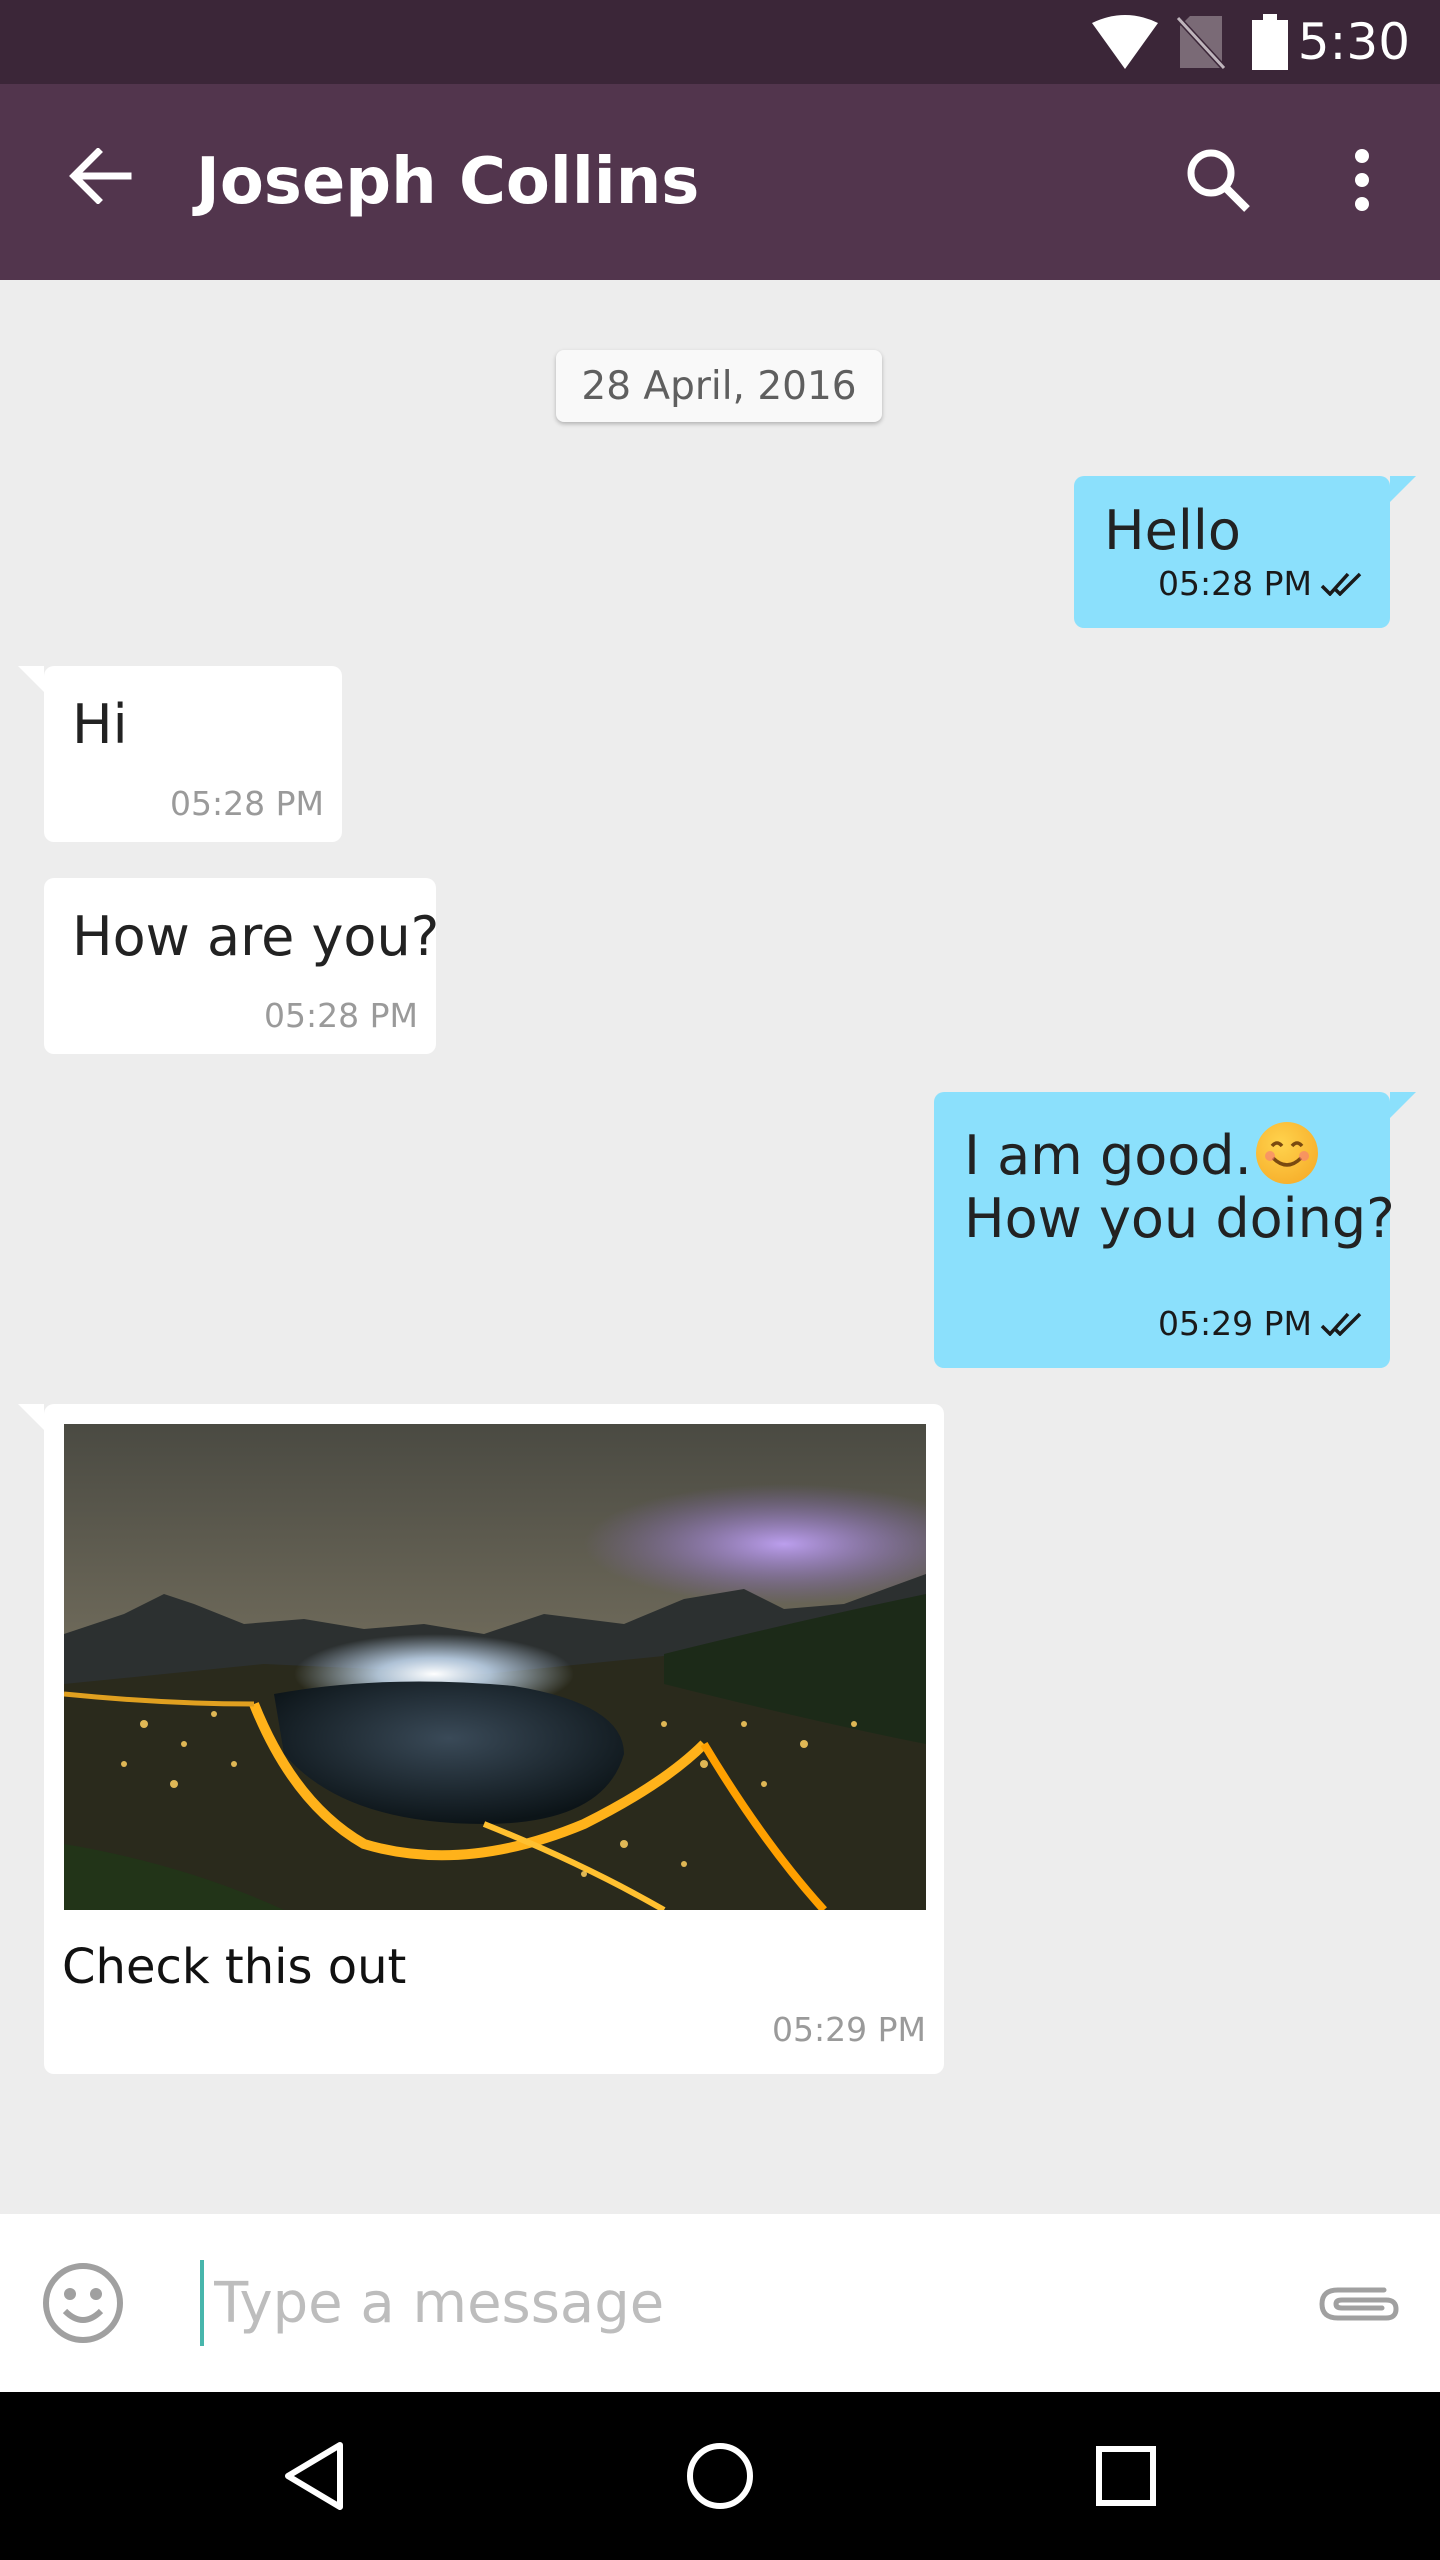  What do you see at coordinates (234, 1967) in the screenshot?
I see `image-caption: Check this out` at bounding box center [234, 1967].